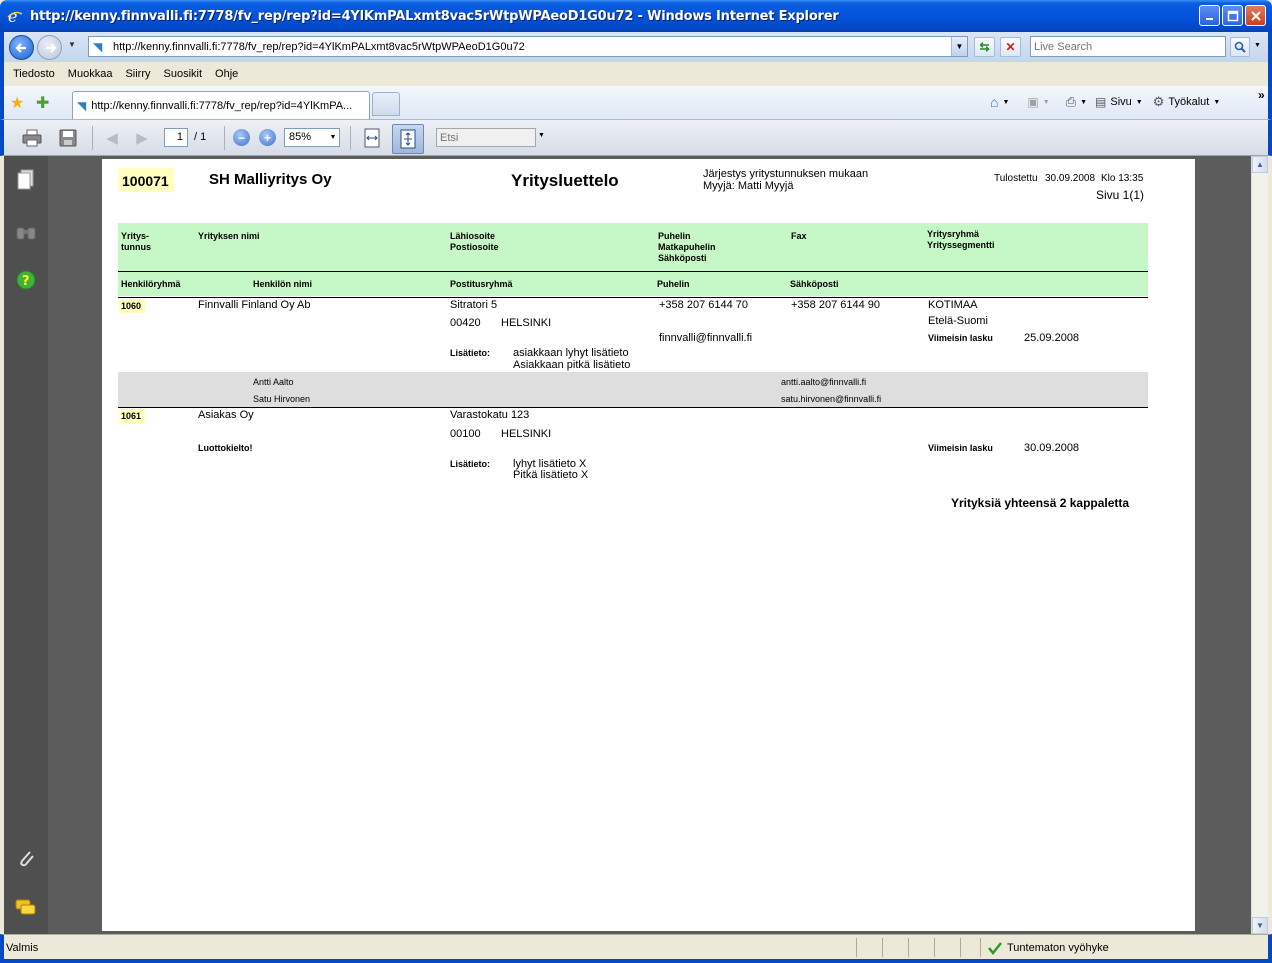  I want to click on record-city: HELSINKI, so click(526, 434).